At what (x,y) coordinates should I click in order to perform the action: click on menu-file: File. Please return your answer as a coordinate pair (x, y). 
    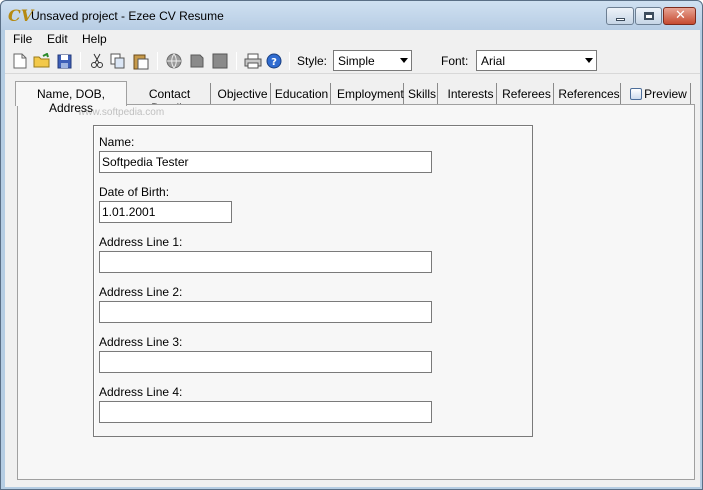
    Looking at the image, I should click on (22, 39).